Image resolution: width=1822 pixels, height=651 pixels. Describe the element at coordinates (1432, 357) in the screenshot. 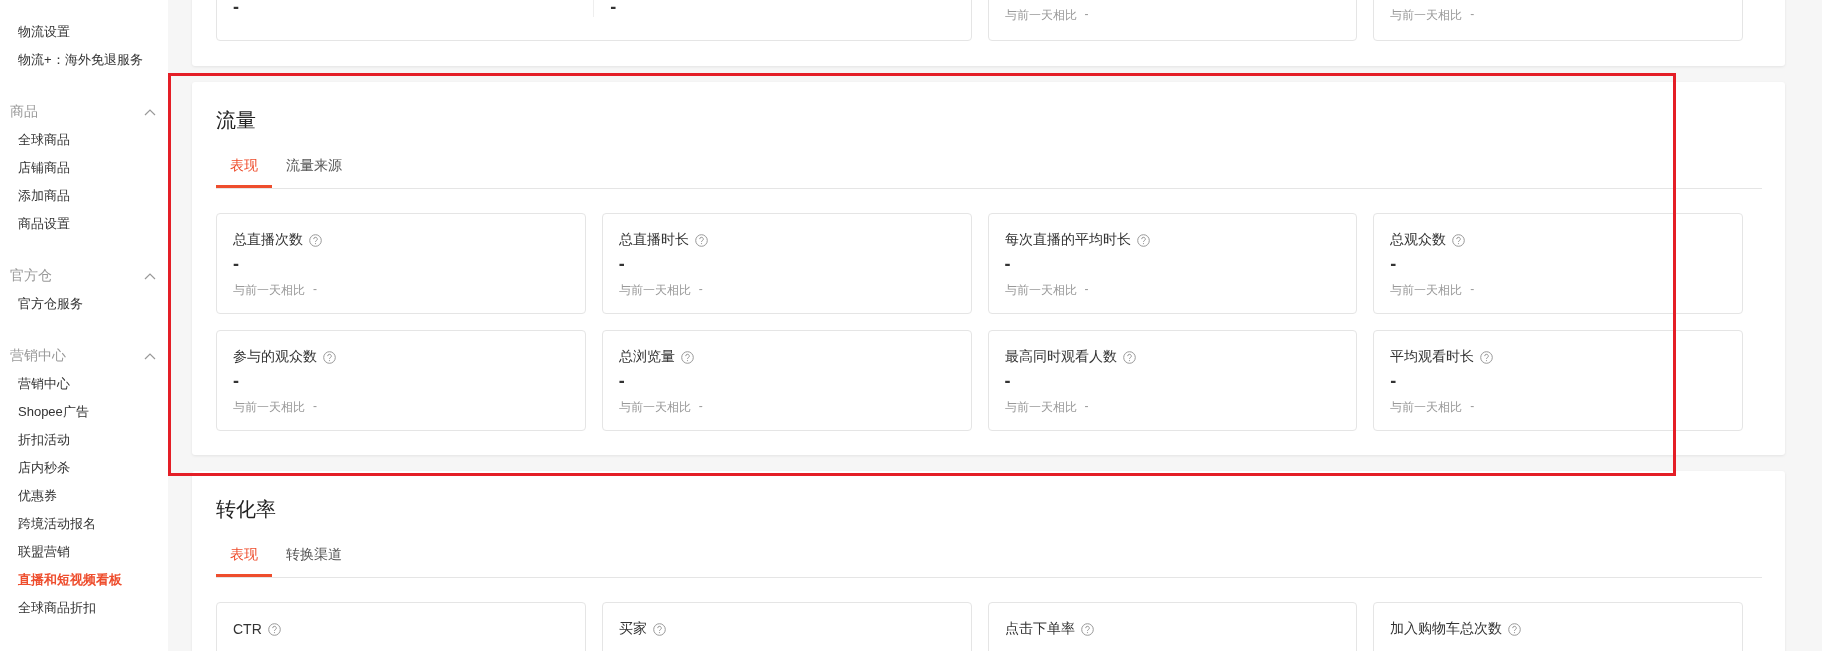

I see `metric-label: 平均观看时长` at that location.